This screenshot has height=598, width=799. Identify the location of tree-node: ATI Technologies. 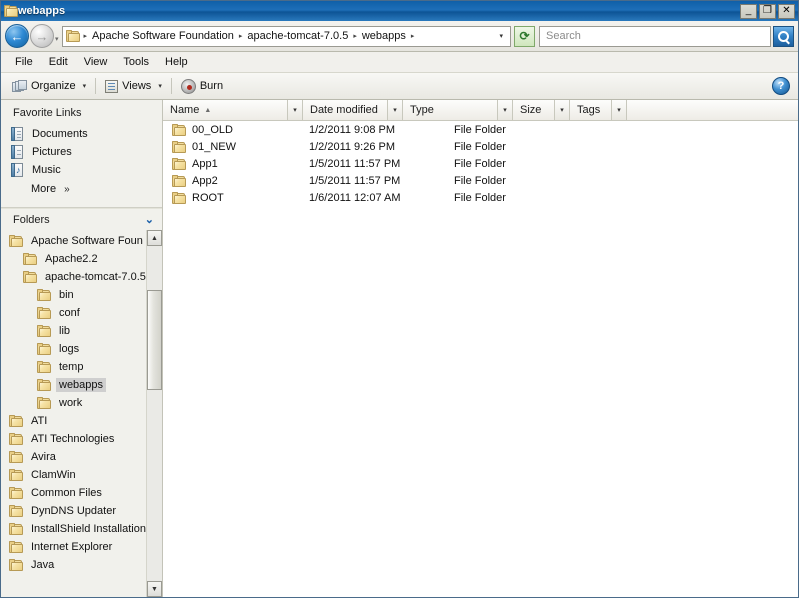
(73, 439).